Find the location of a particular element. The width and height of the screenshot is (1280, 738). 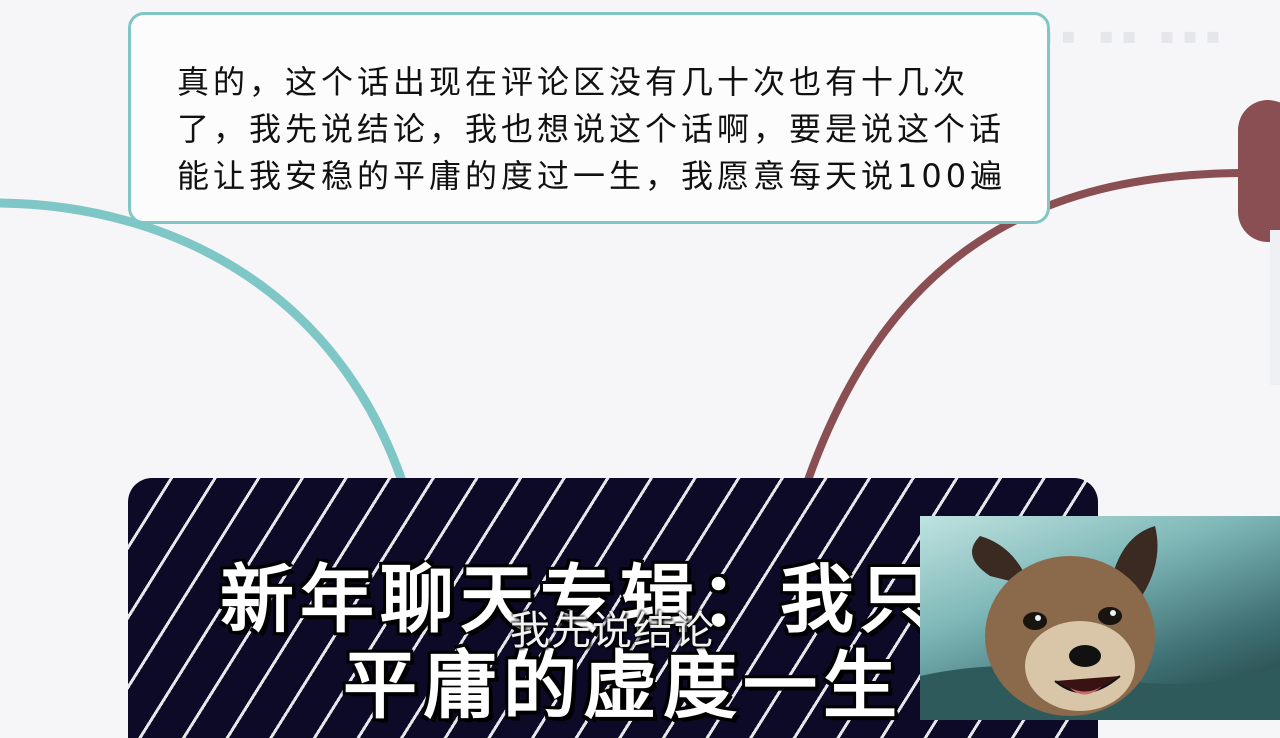

subtitle-caption: 我先说结论 is located at coordinates (612, 631).